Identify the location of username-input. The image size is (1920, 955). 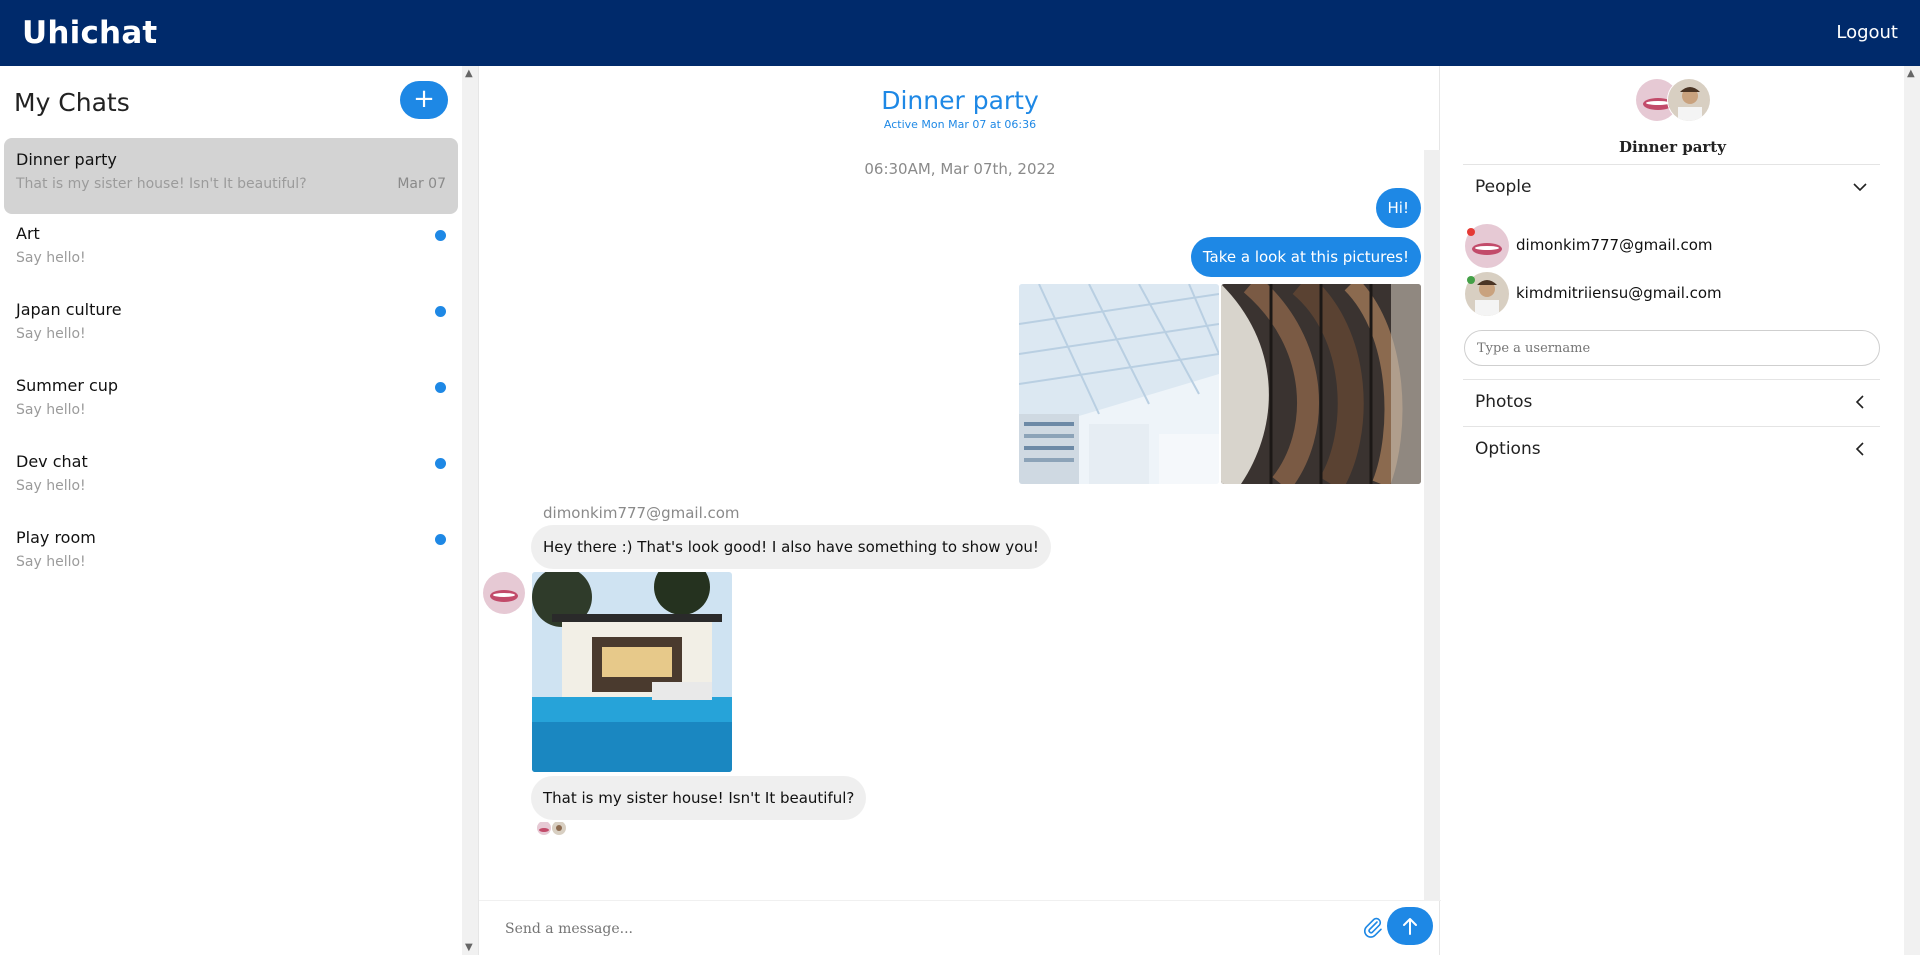
(1672, 348).